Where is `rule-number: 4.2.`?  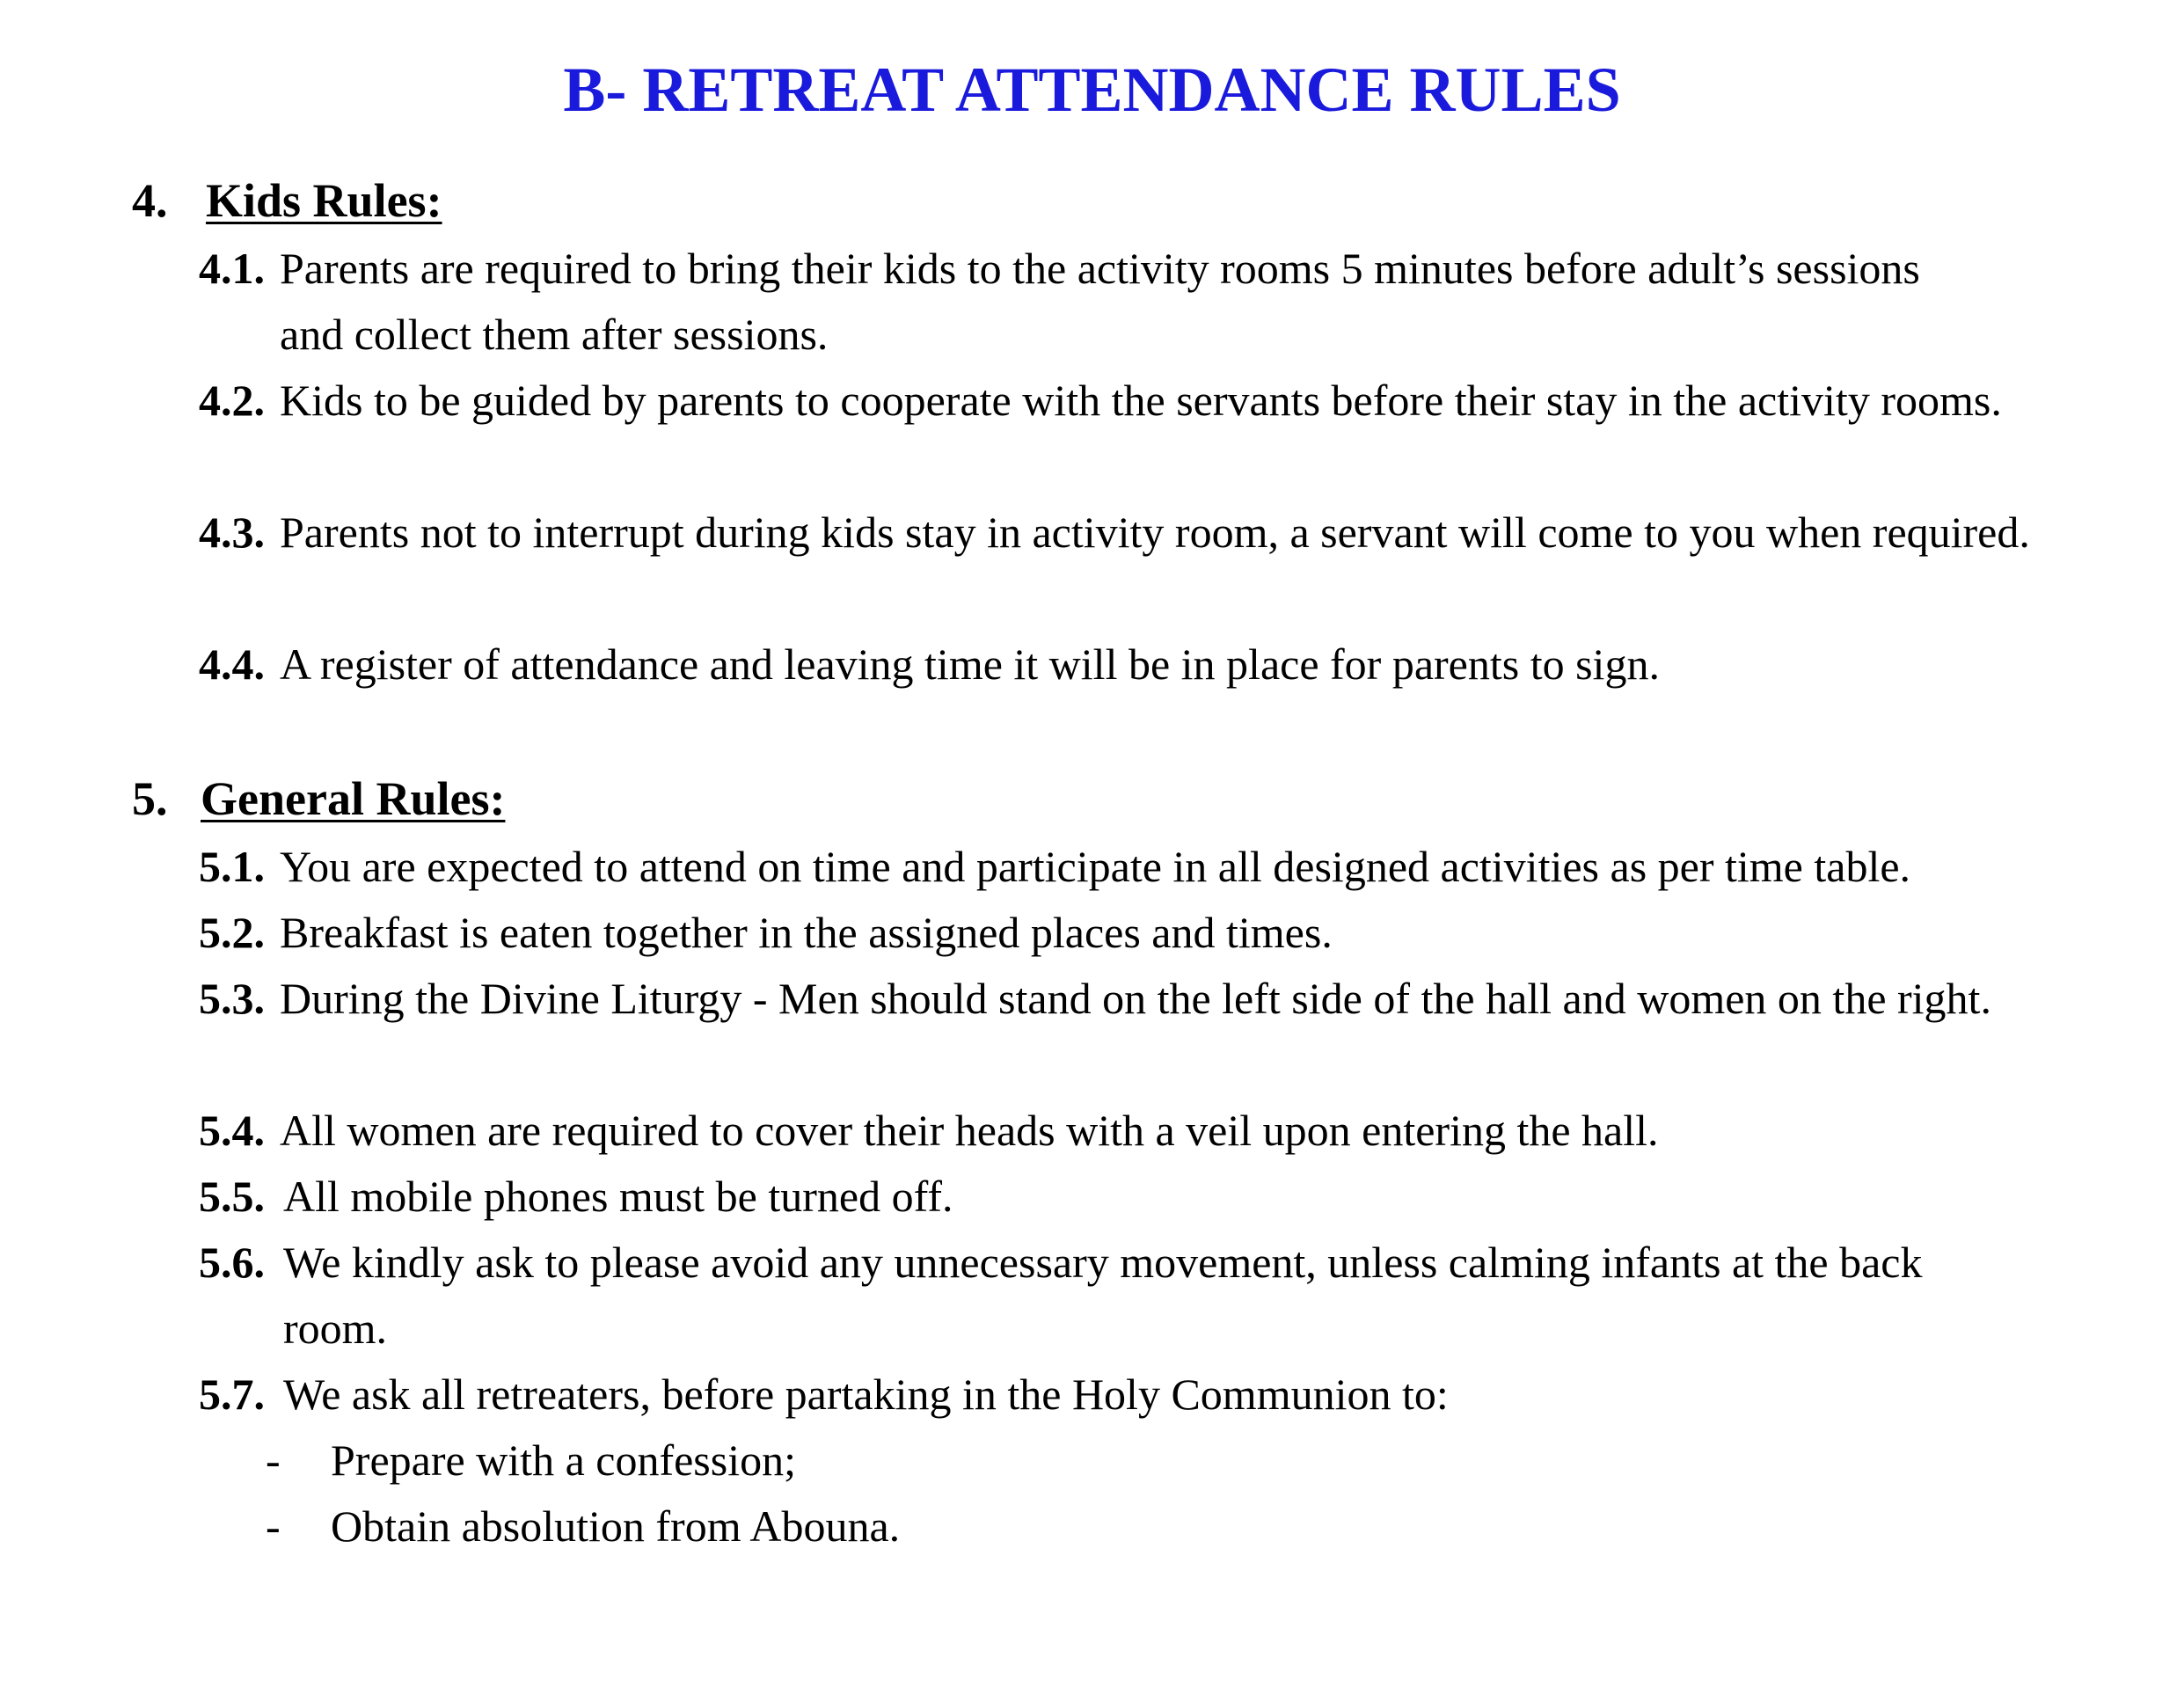
rule-number: 4.2. is located at coordinates (232, 401).